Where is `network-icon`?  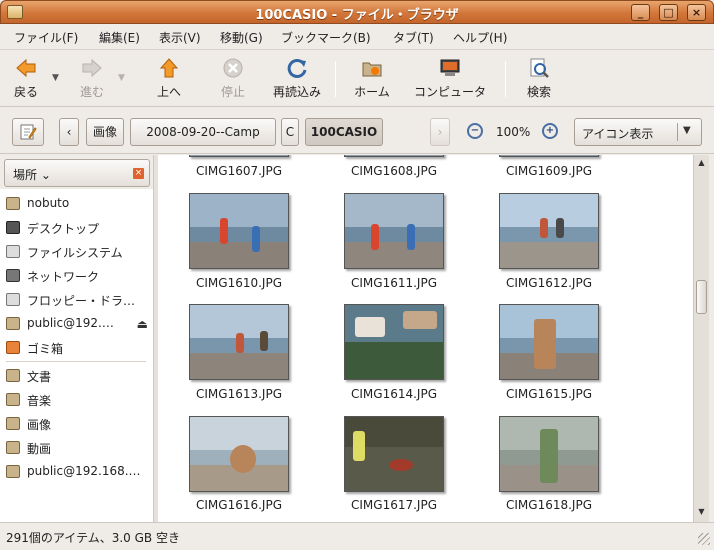
network-icon is located at coordinates (13, 275).